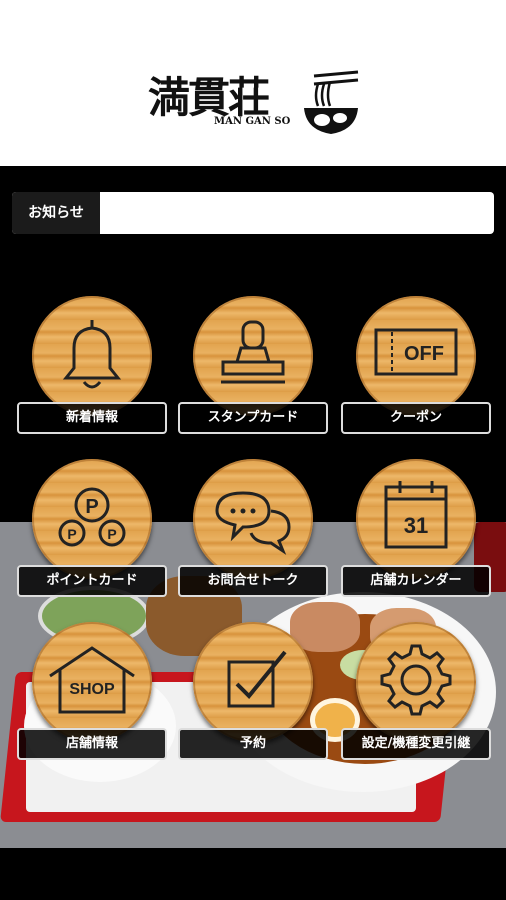 The height and width of the screenshot is (900, 506). What do you see at coordinates (253, 581) in the screenshot?
I see `menu-label: お問合せトーク` at bounding box center [253, 581].